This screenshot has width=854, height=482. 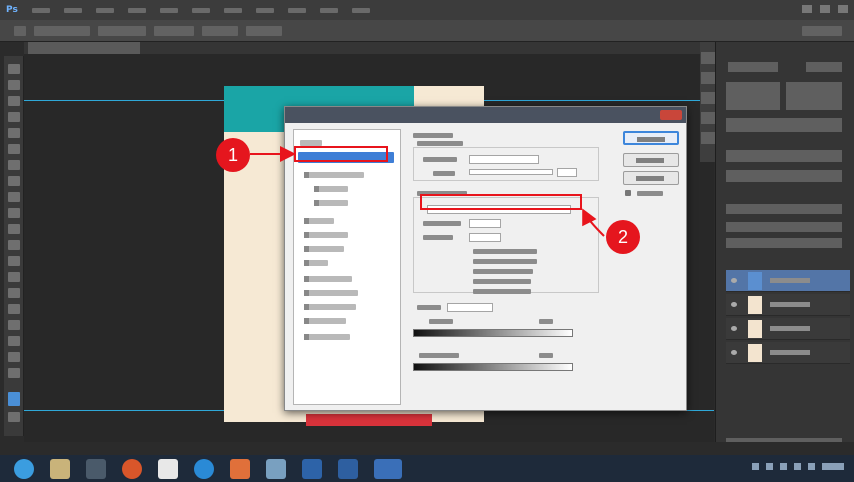 I want to click on flag-icon, so click(x=811, y=466).